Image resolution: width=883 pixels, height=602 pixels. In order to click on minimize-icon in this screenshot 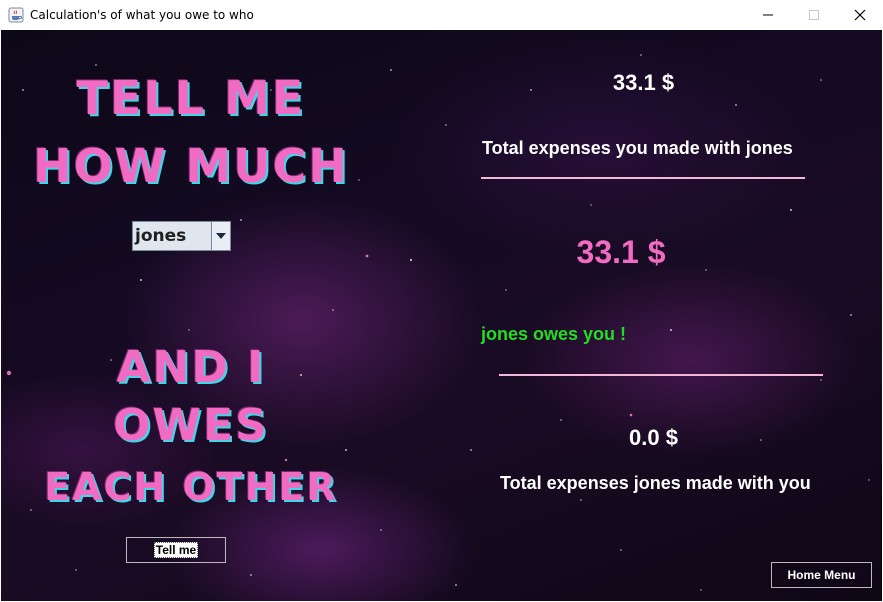, I will do `click(768, 15)`.